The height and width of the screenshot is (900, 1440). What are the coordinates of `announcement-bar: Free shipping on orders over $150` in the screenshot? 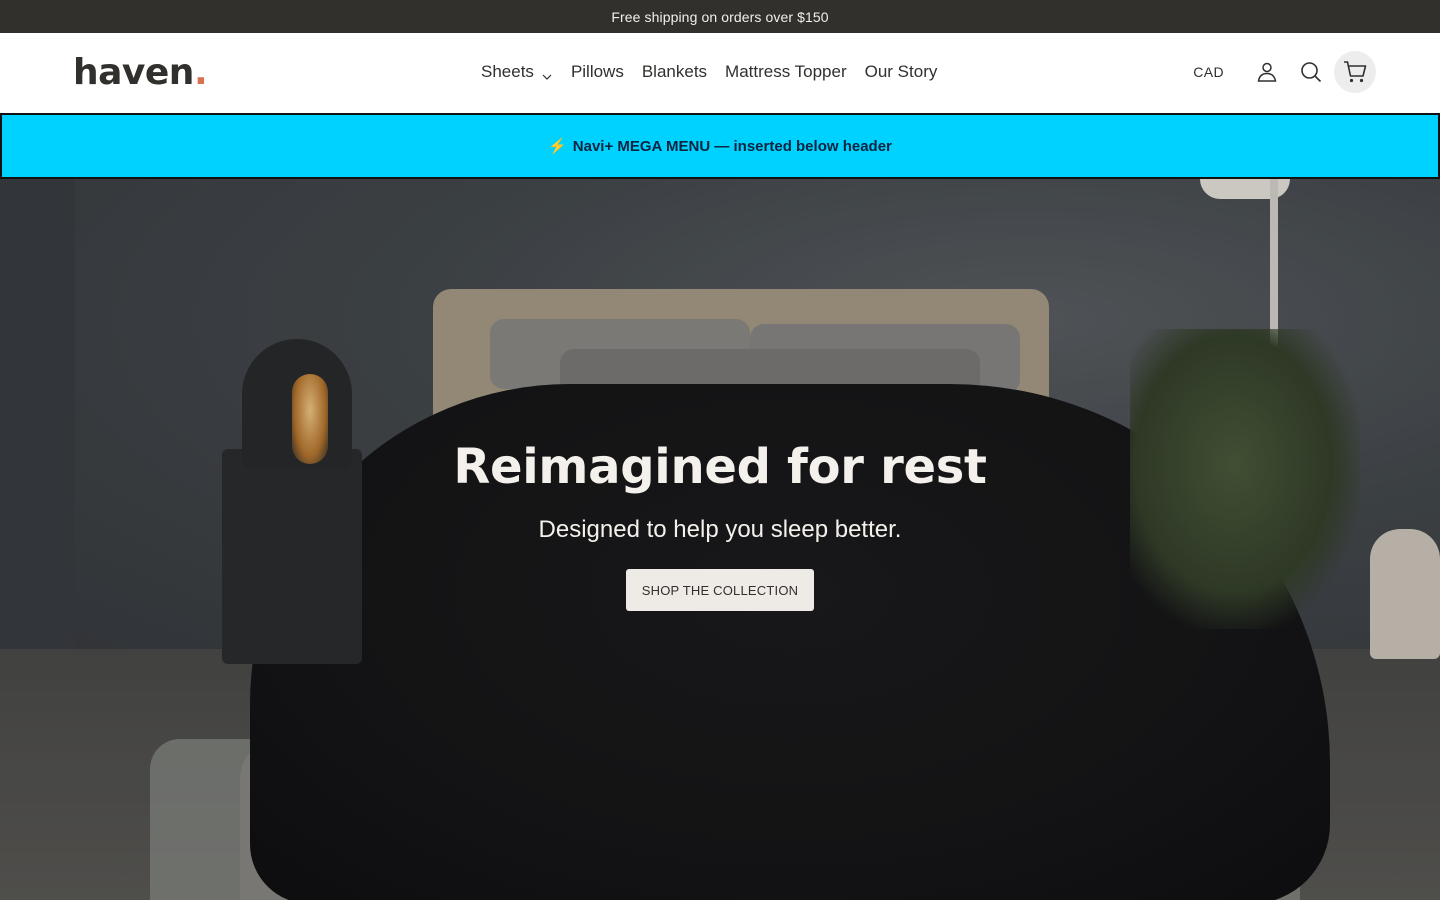 It's located at (720, 16).